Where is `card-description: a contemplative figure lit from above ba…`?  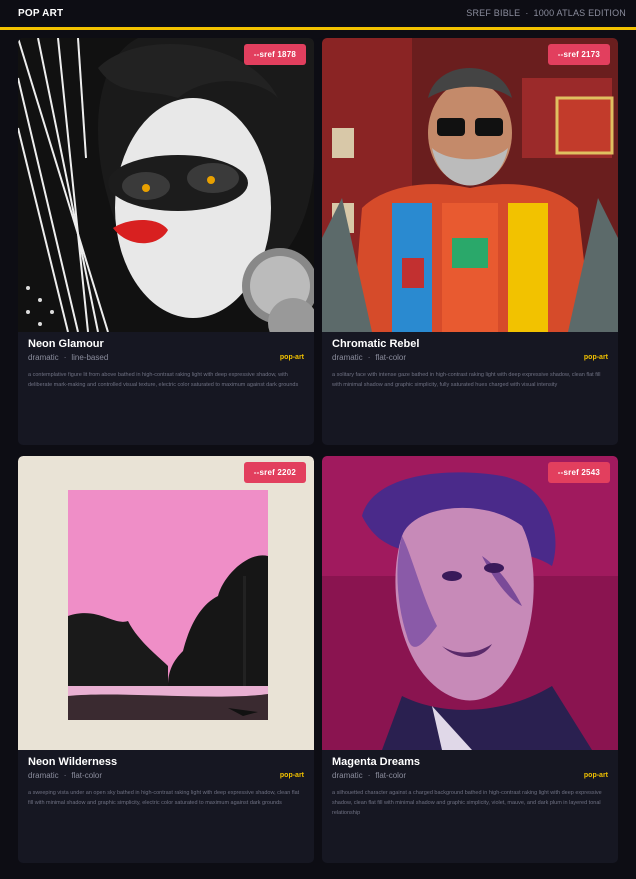
card-description: a contemplative figure lit from above ba… is located at coordinates (163, 380).